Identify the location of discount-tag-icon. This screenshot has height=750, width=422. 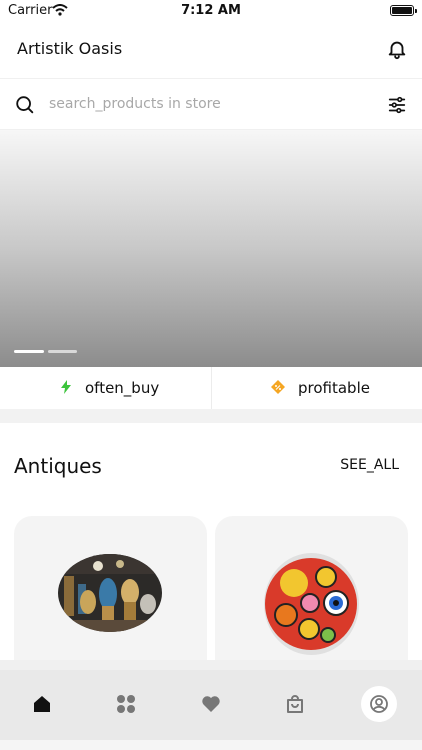
(278, 387).